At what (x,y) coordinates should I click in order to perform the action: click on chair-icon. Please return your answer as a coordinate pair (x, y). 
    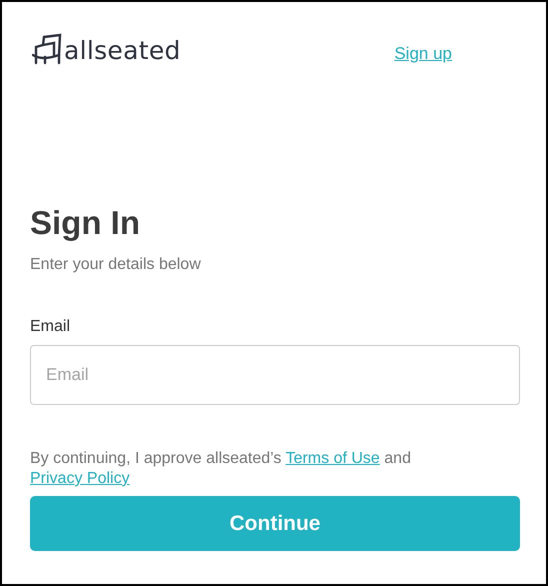
    Looking at the image, I should click on (47, 49).